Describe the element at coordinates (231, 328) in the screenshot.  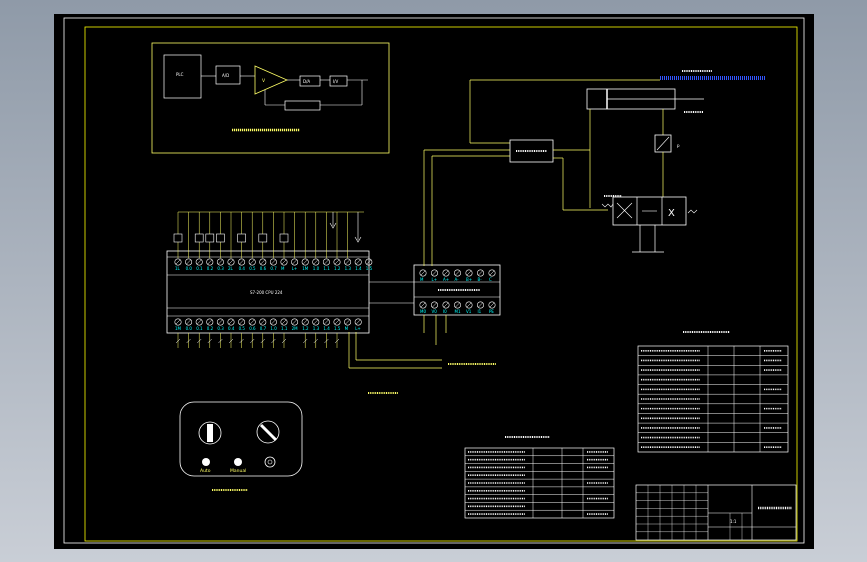
I see `plc-bottom-terminal-label: 0.4` at that location.